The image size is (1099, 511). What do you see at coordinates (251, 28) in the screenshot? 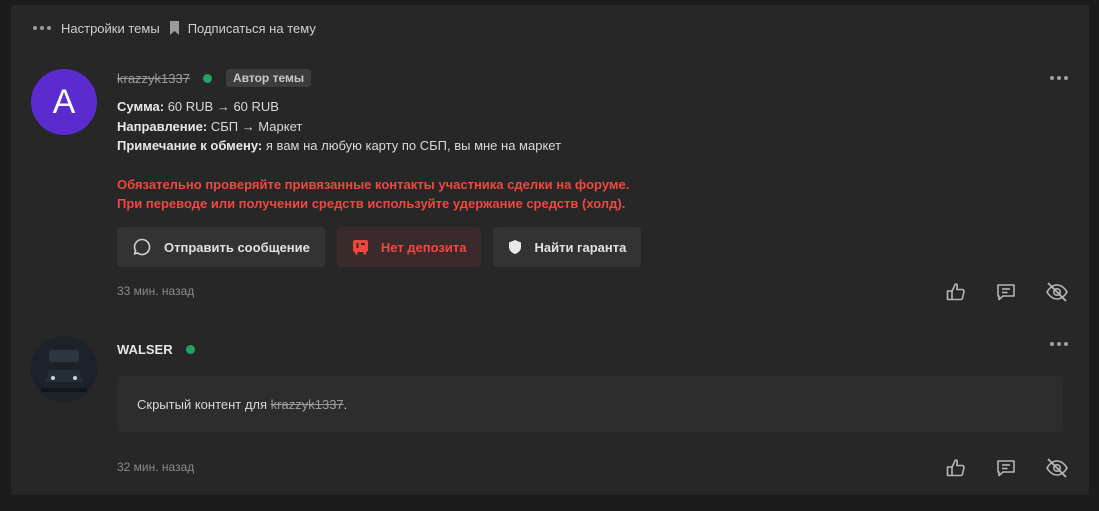
I see `subscribe-label: Подписаться на тему` at bounding box center [251, 28].